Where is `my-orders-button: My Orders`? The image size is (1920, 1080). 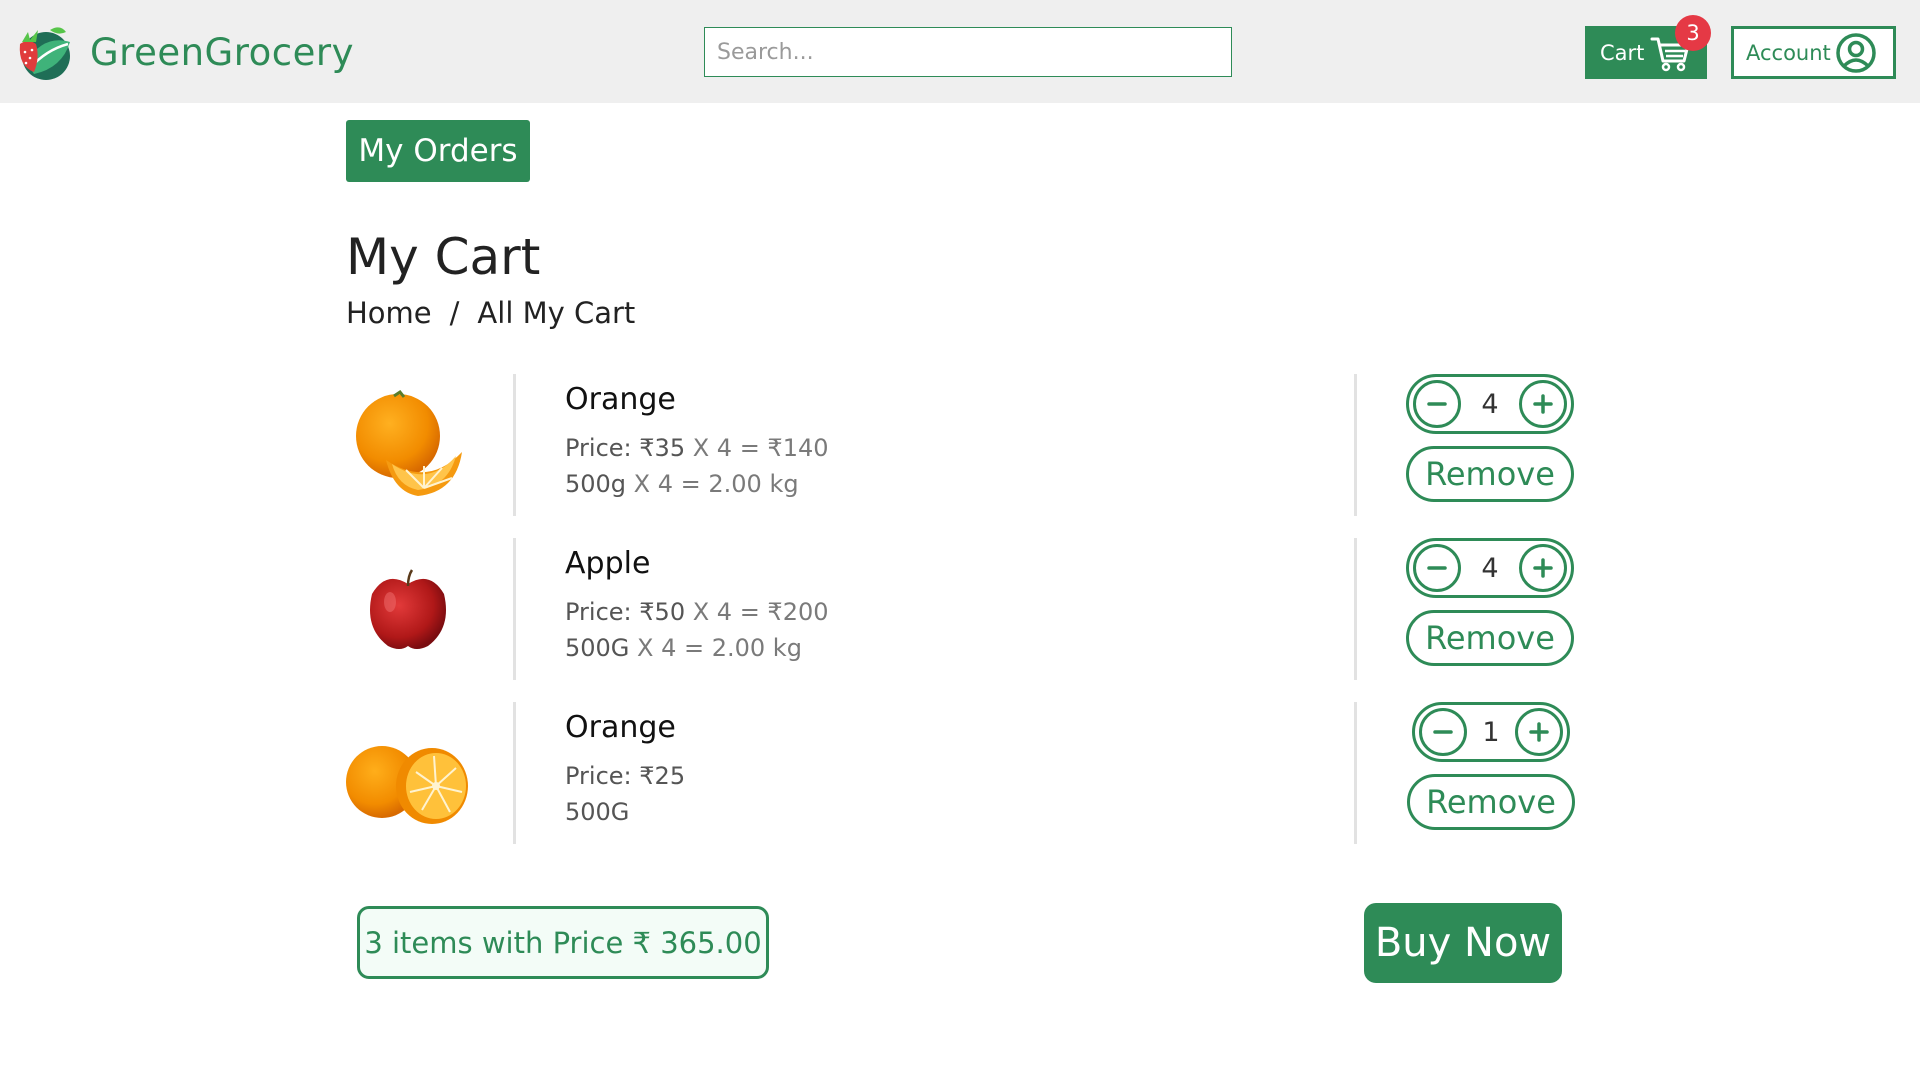
my-orders-button: My Orders is located at coordinates (438, 151).